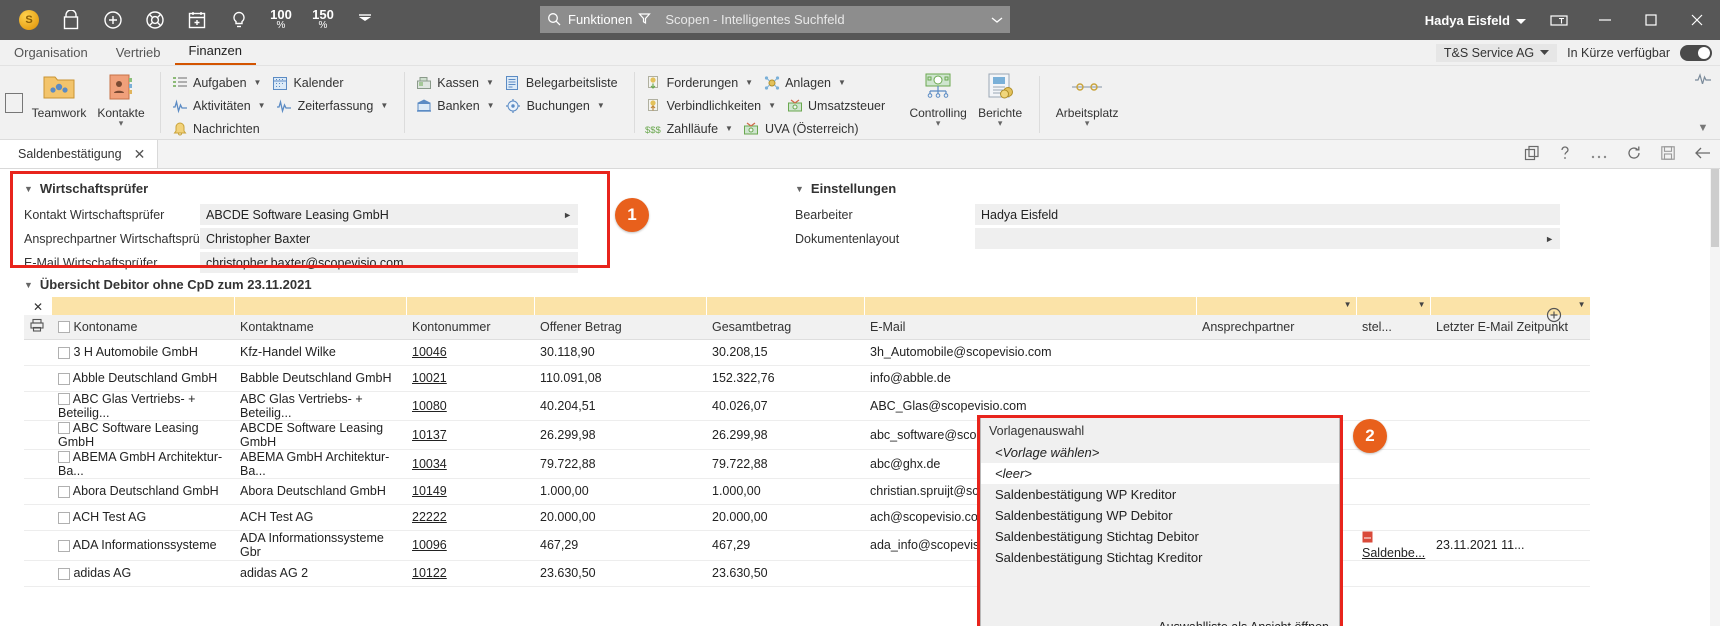 The height and width of the screenshot is (626, 1720). I want to click on vertical-scrollbar, so click(1715, 397).